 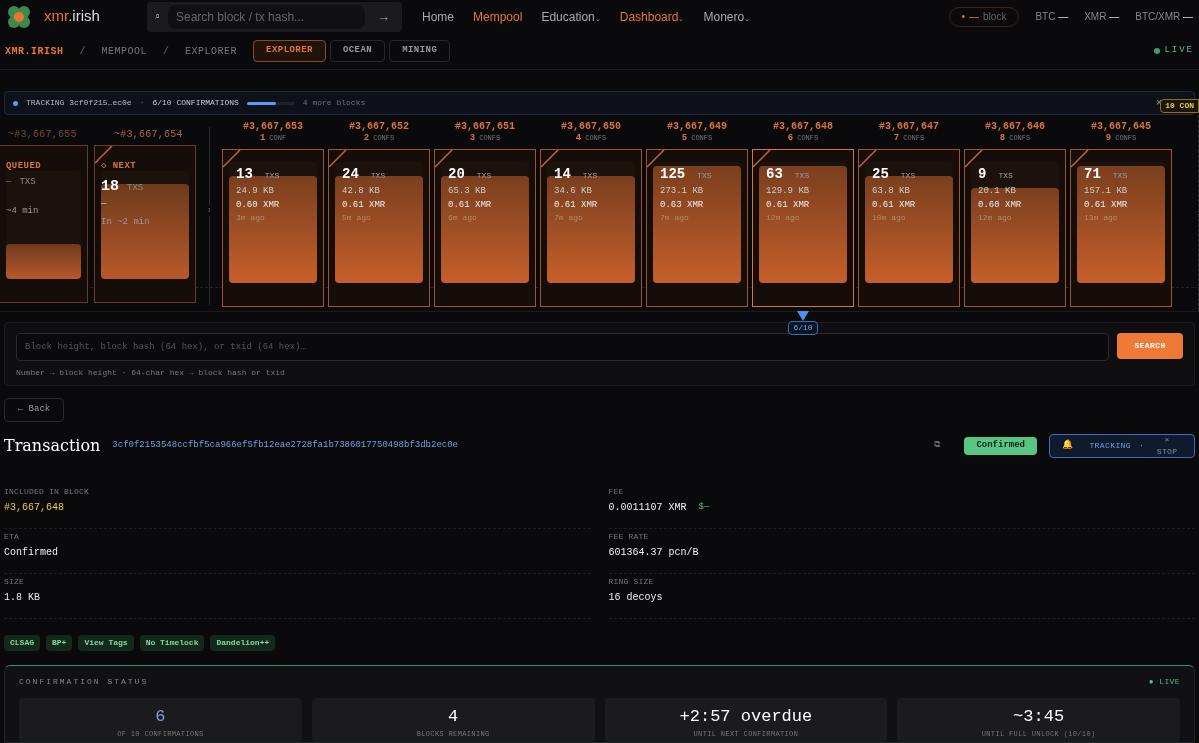 What do you see at coordinates (110, 186) in the screenshot?
I see `tx-count: 18` at bounding box center [110, 186].